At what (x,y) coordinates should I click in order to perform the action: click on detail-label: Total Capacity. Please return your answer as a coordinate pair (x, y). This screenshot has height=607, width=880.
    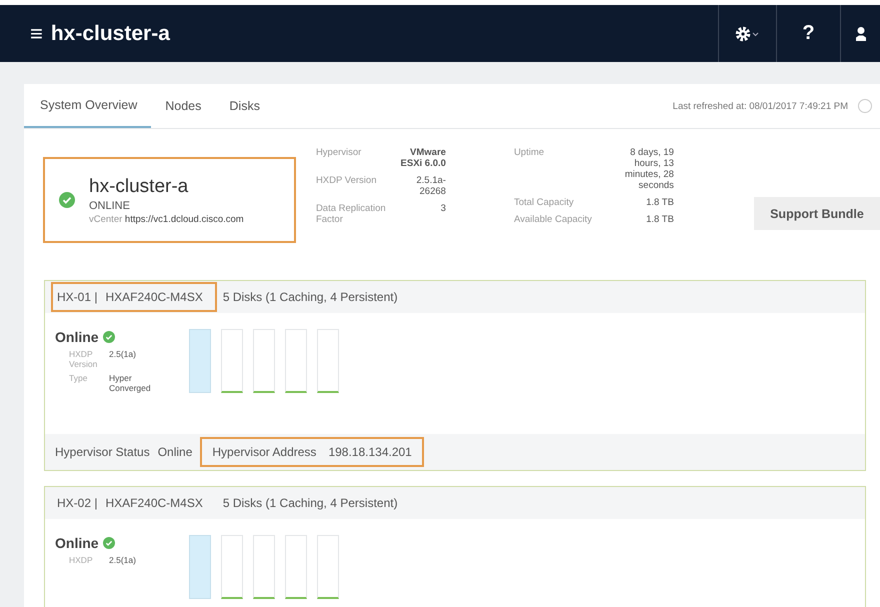
    Looking at the image, I should click on (544, 202).